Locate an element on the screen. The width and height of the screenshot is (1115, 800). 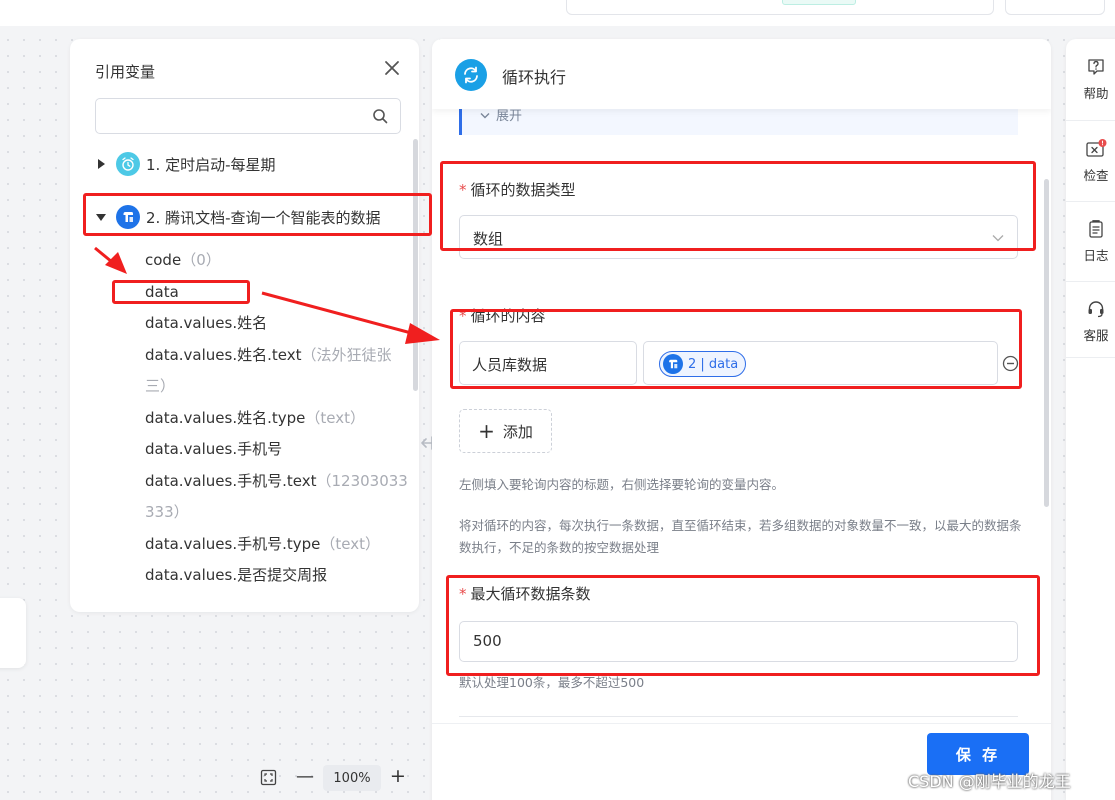
variable-item-code: code（0） is located at coordinates (183, 260).